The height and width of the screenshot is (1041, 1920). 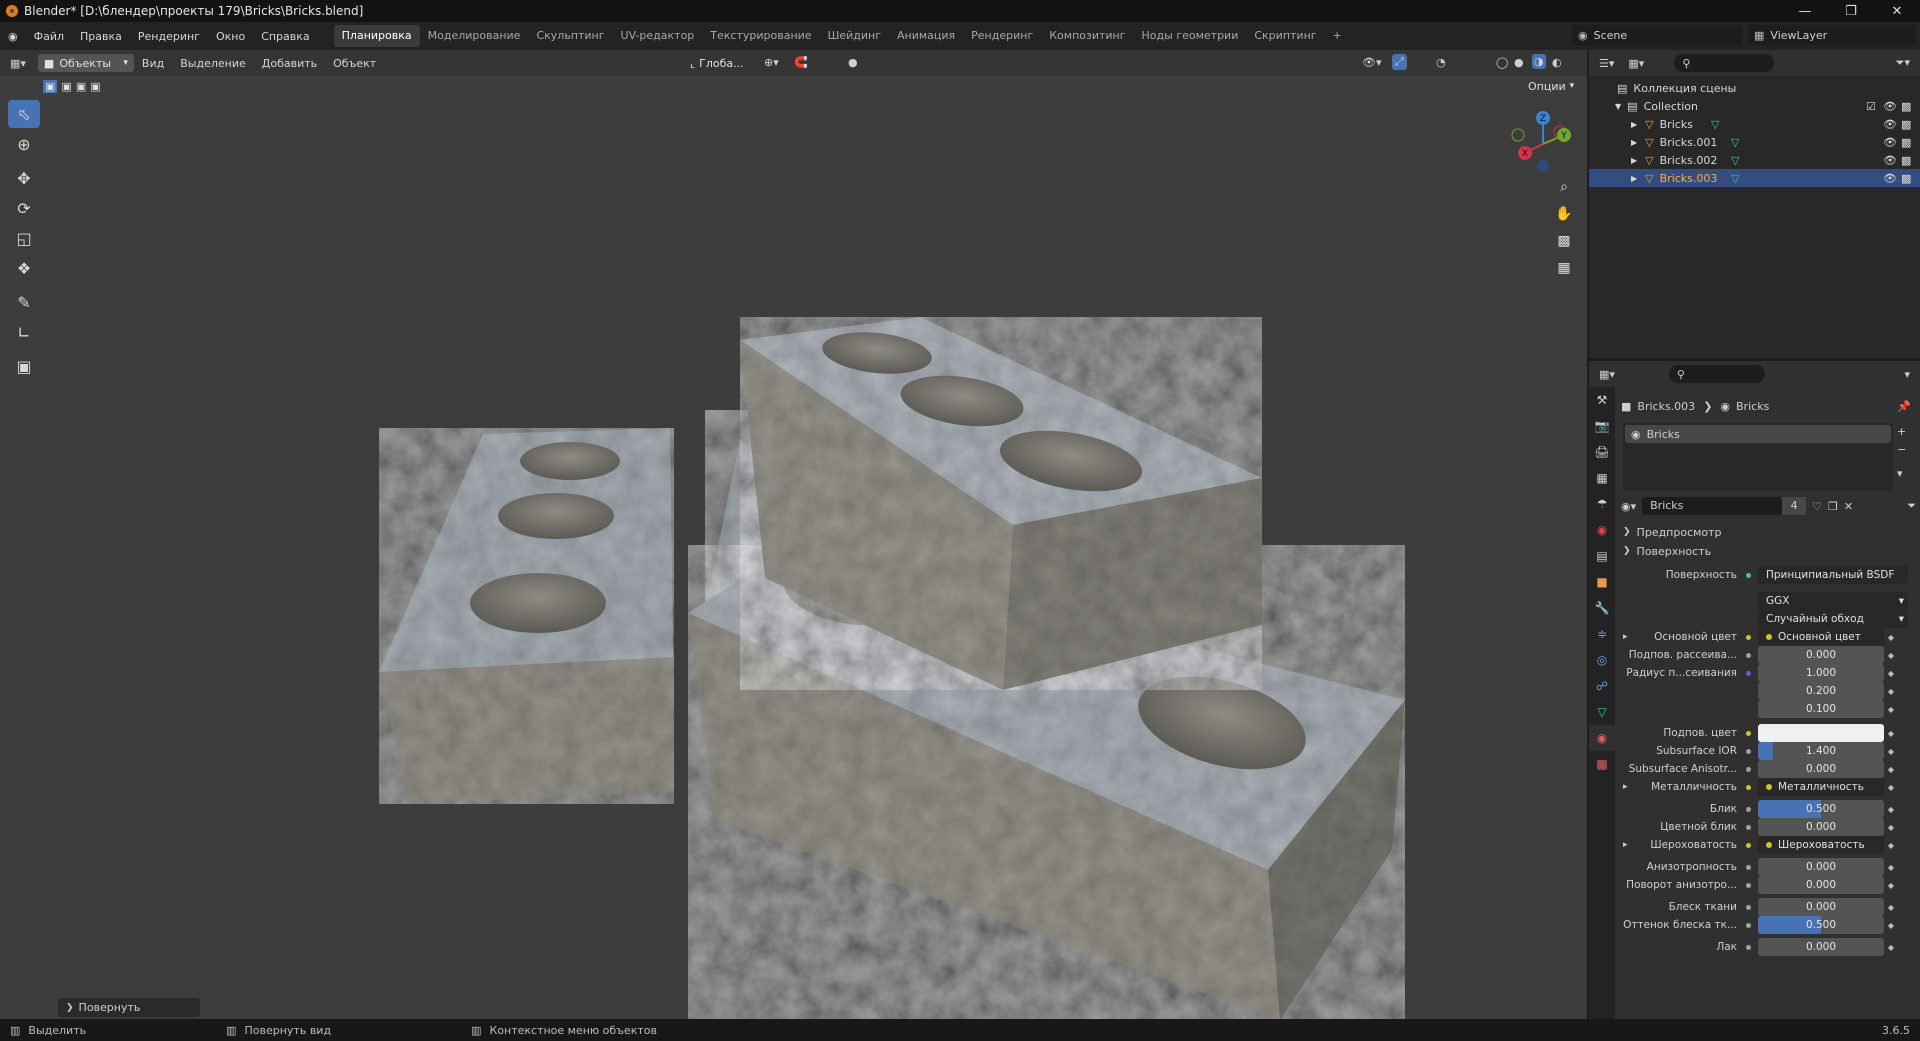 I want to click on tool-add-cube: ▣, so click(x=24, y=366).